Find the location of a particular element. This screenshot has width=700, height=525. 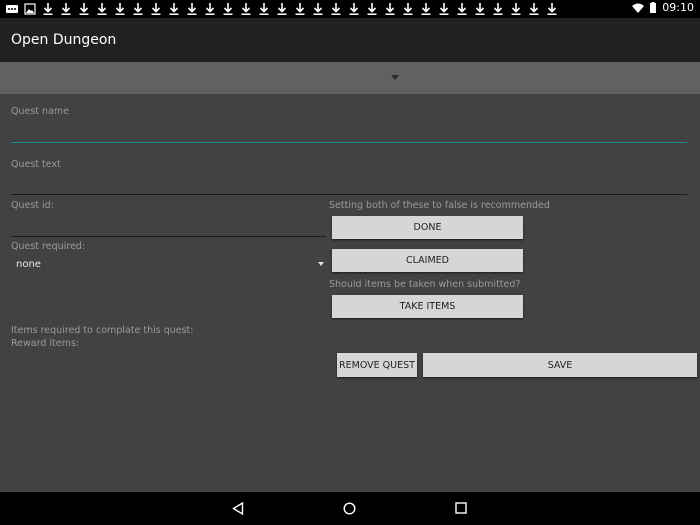

quest-name-label: Quest name is located at coordinates (40, 111).